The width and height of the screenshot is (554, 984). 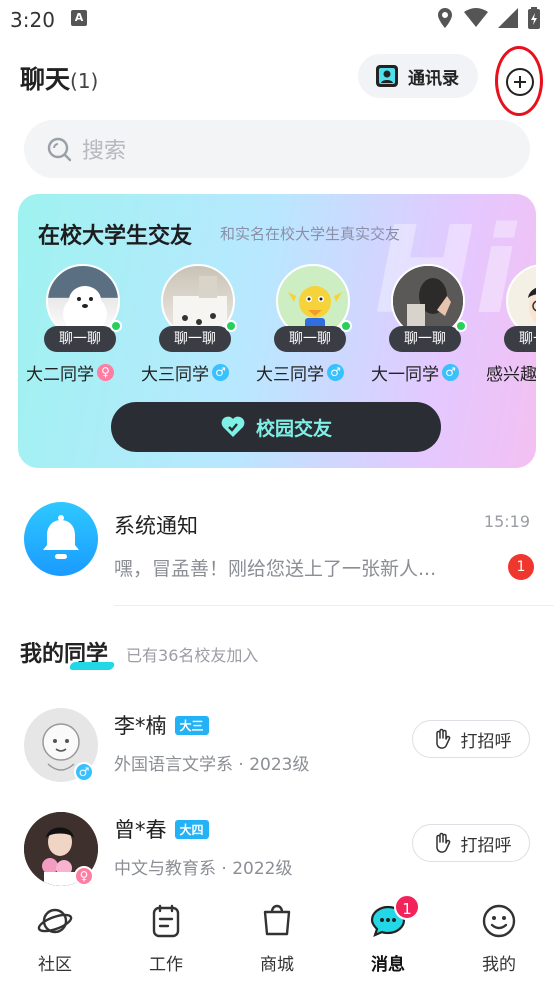 What do you see at coordinates (334, 605) in the screenshot?
I see `divider` at bounding box center [334, 605].